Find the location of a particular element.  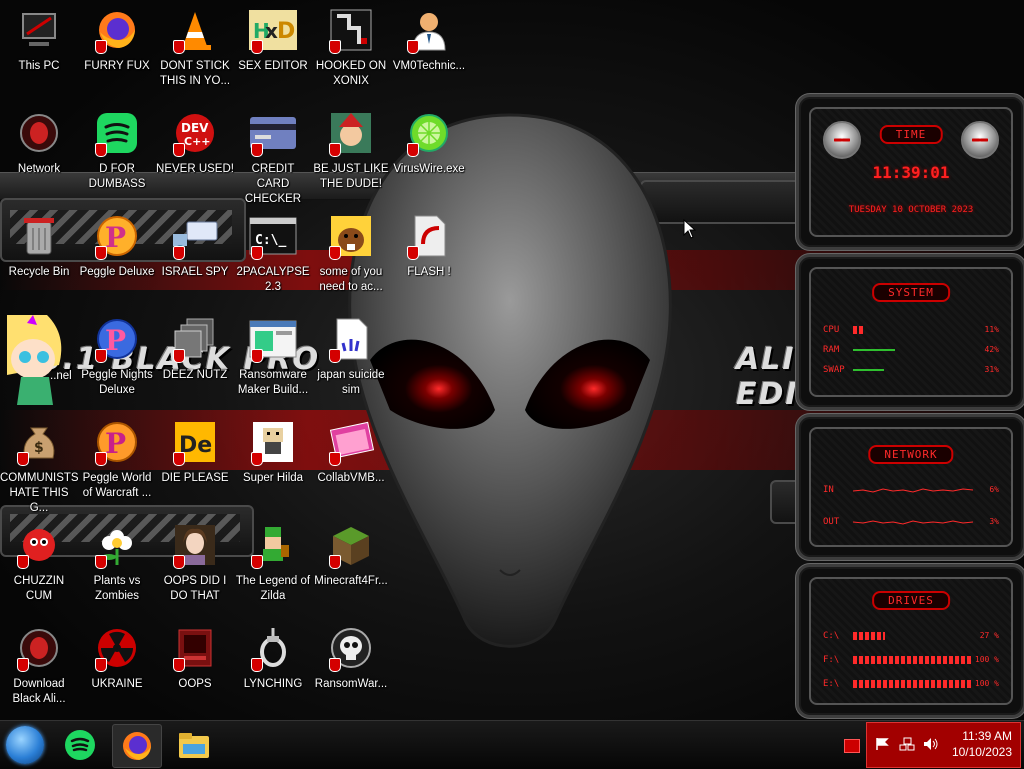

desktop-icon: D FOR DUMBASS is located at coordinates (117, 150).